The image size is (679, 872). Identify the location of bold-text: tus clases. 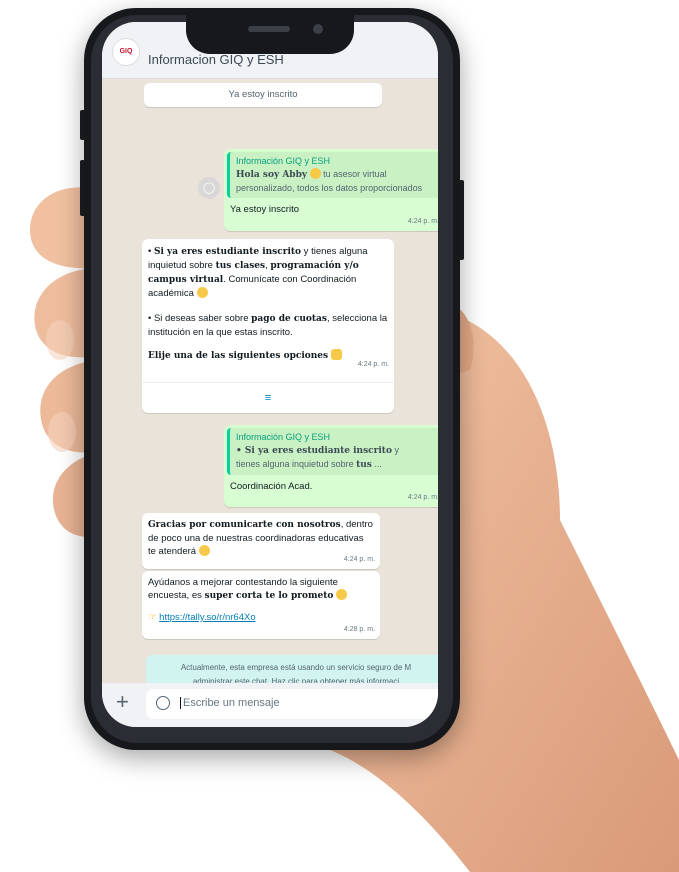
(240, 266).